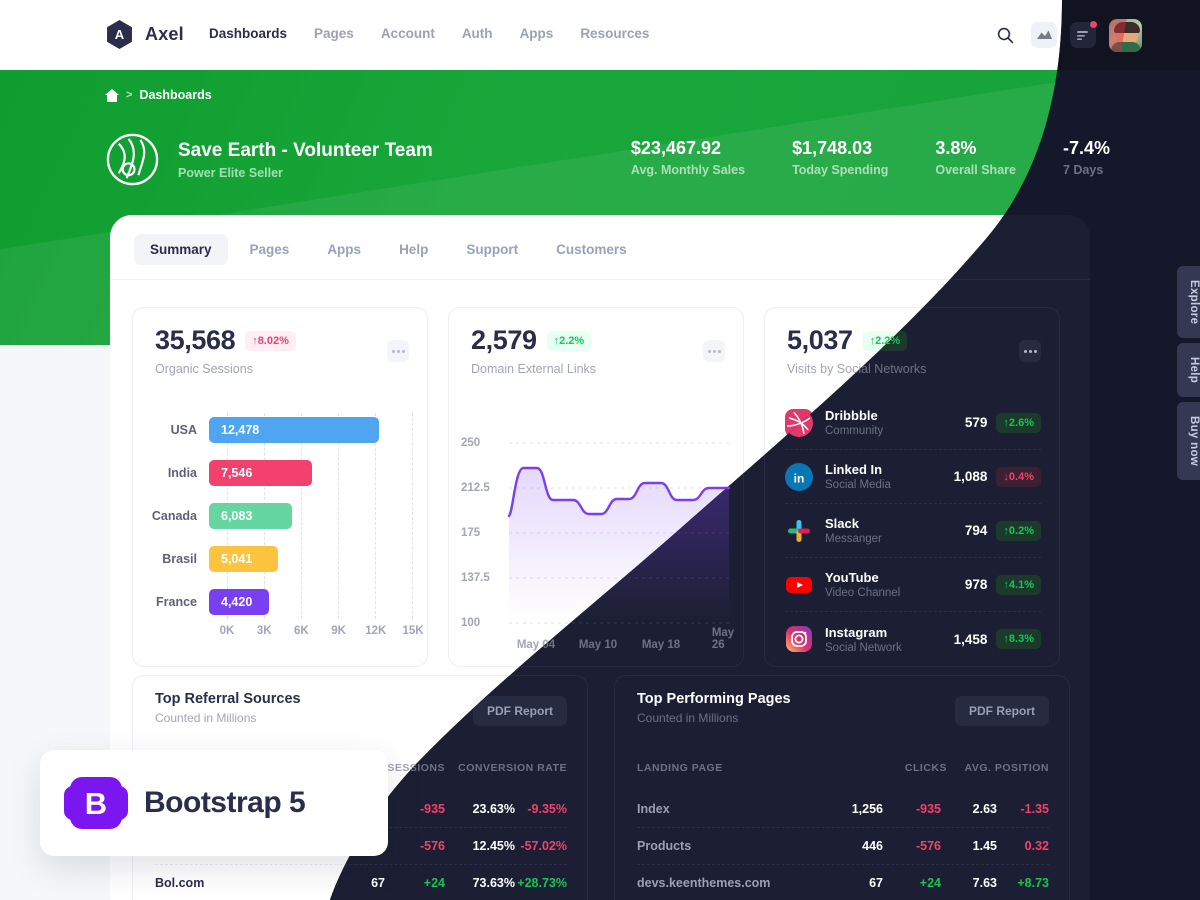 This screenshot has width=1200, height=900. Describe the element at coordinates (413, 249) in the screenshot. I see `tab-help: Help` at that location.